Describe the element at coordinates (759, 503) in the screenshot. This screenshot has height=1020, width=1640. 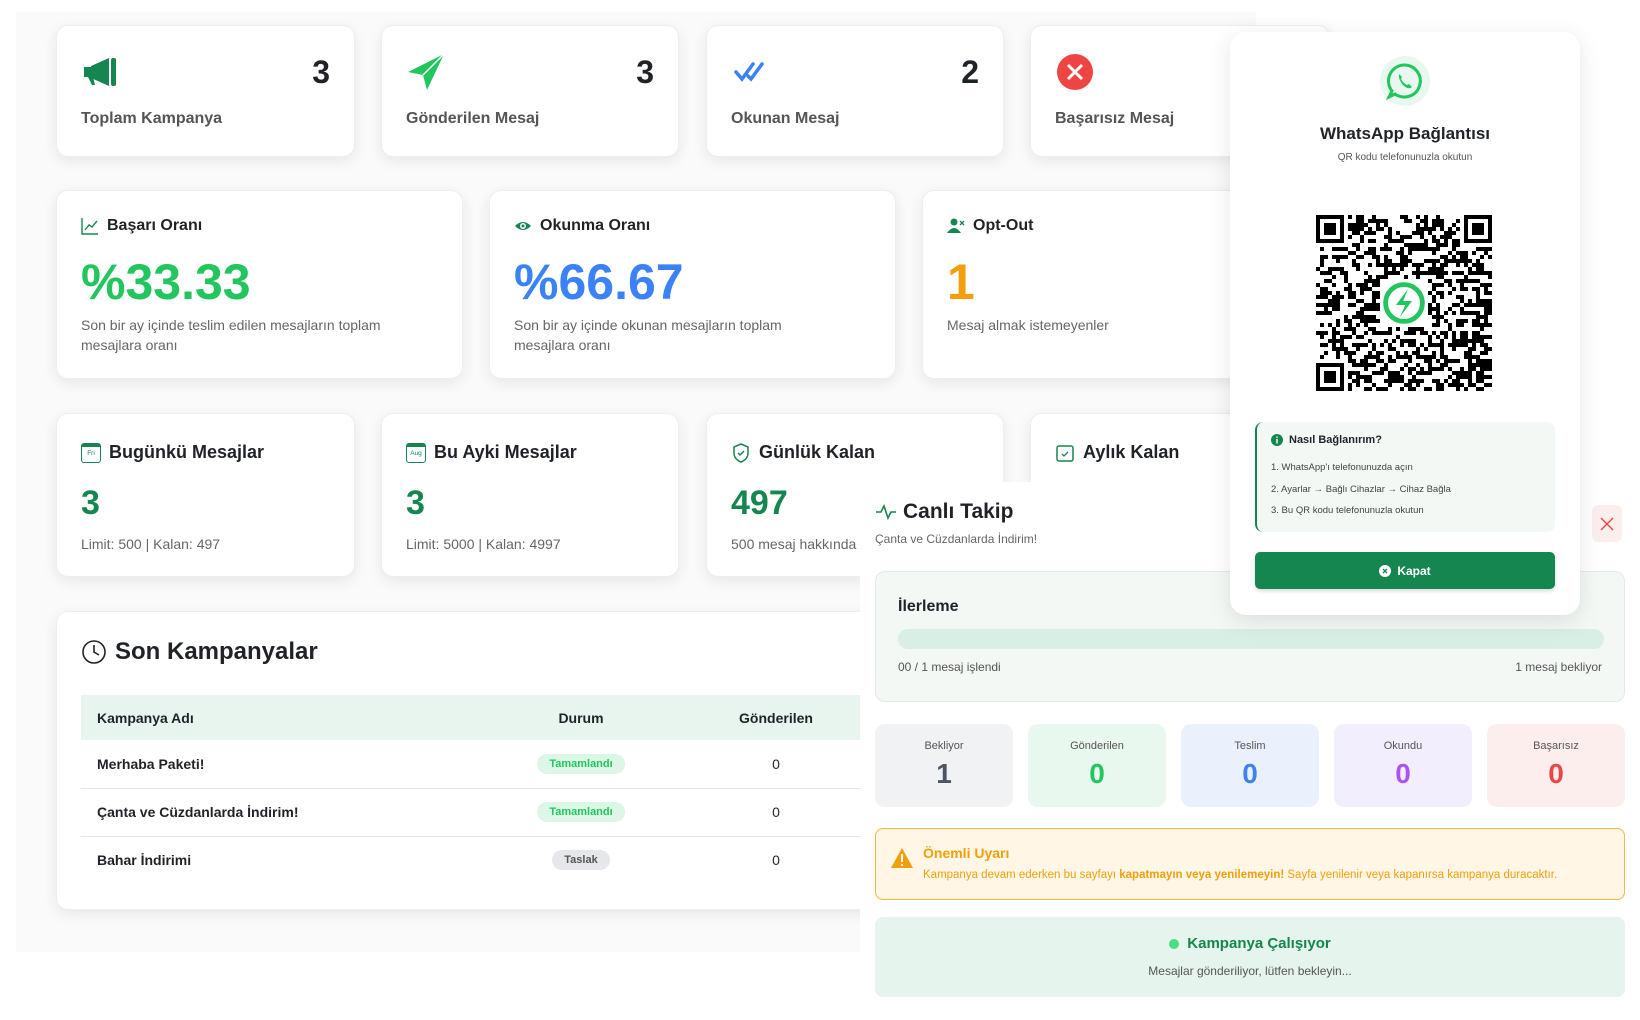
I see `limit-value: 497` at that location.